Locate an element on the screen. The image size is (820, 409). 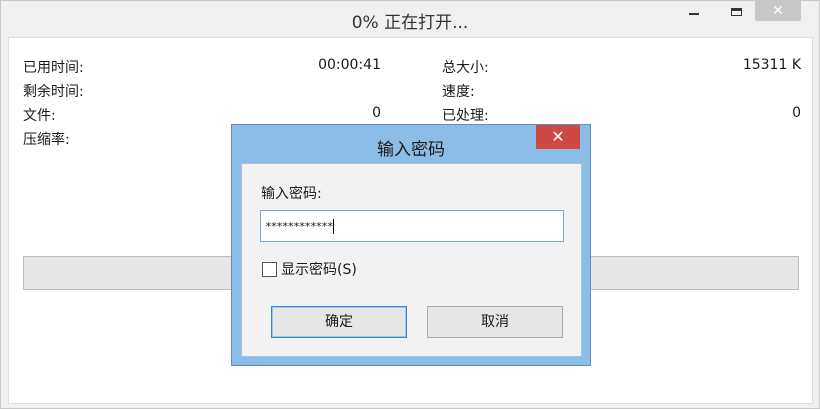
cancel-button: 取消 is located at coordinates (495, 322).